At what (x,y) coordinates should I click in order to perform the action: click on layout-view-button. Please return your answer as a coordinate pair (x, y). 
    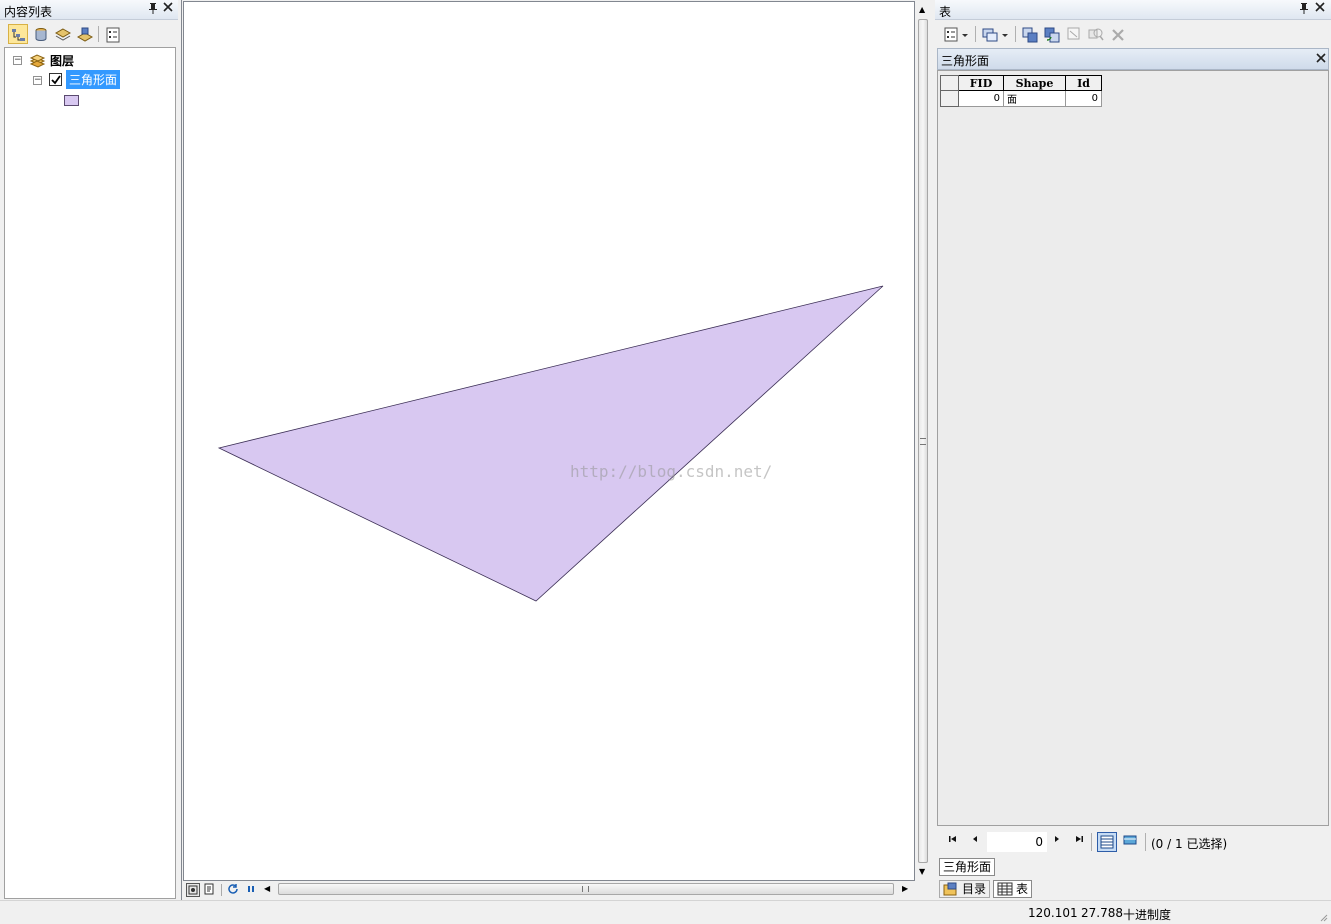
    Looking at the image, I should click on (210, 890).